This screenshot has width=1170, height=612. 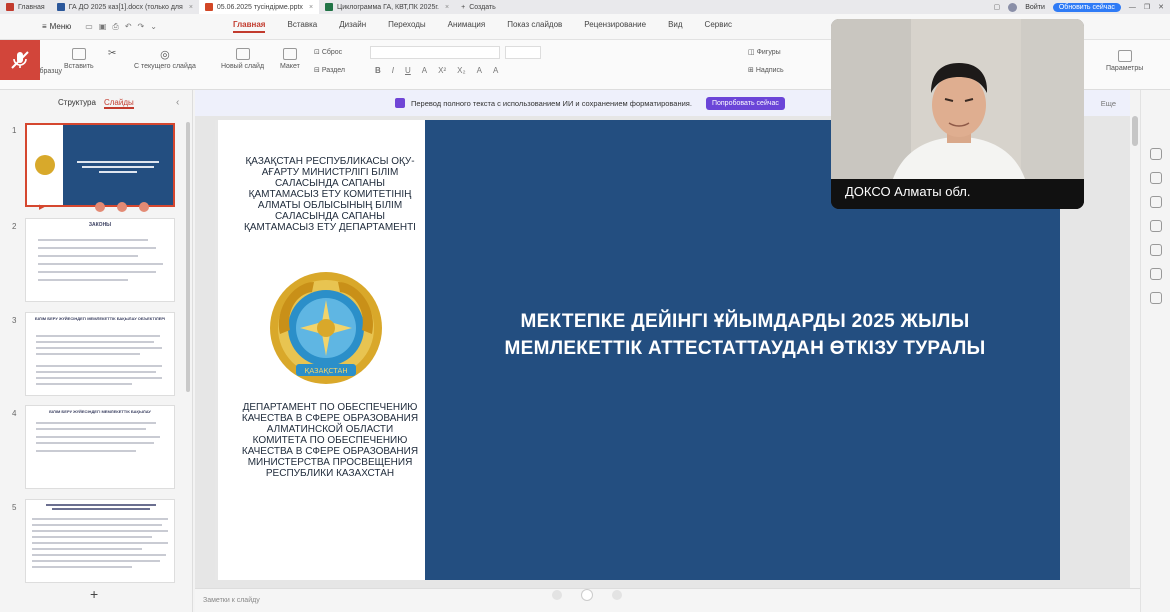 I want to click on paste-button: Вставить, so click(x=79, y=59).